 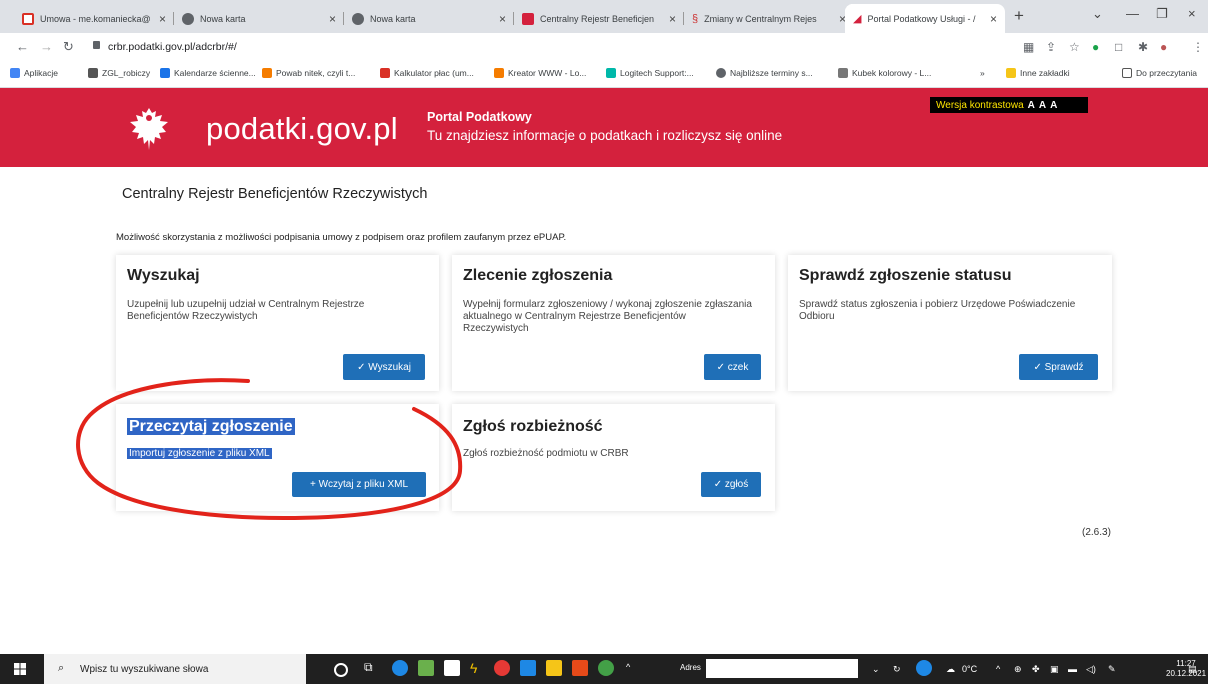 What do you see at coordinates (68, 47) in the screenshot?
I see `reload-icon: ↻` at bounding box center [68, 47].